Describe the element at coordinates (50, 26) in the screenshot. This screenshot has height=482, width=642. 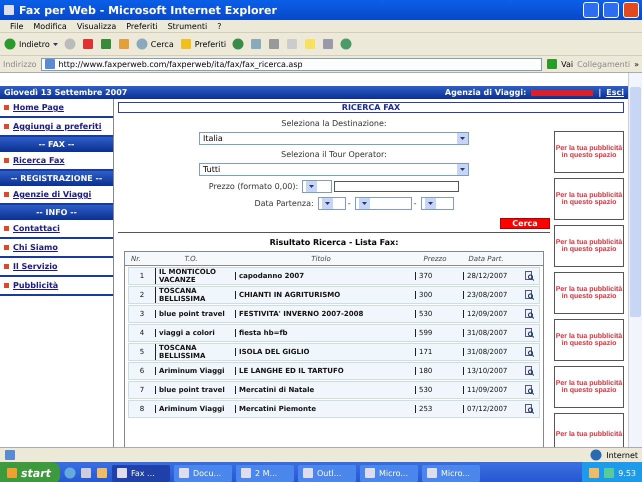
I see `menu-item: Modifica` at that location.